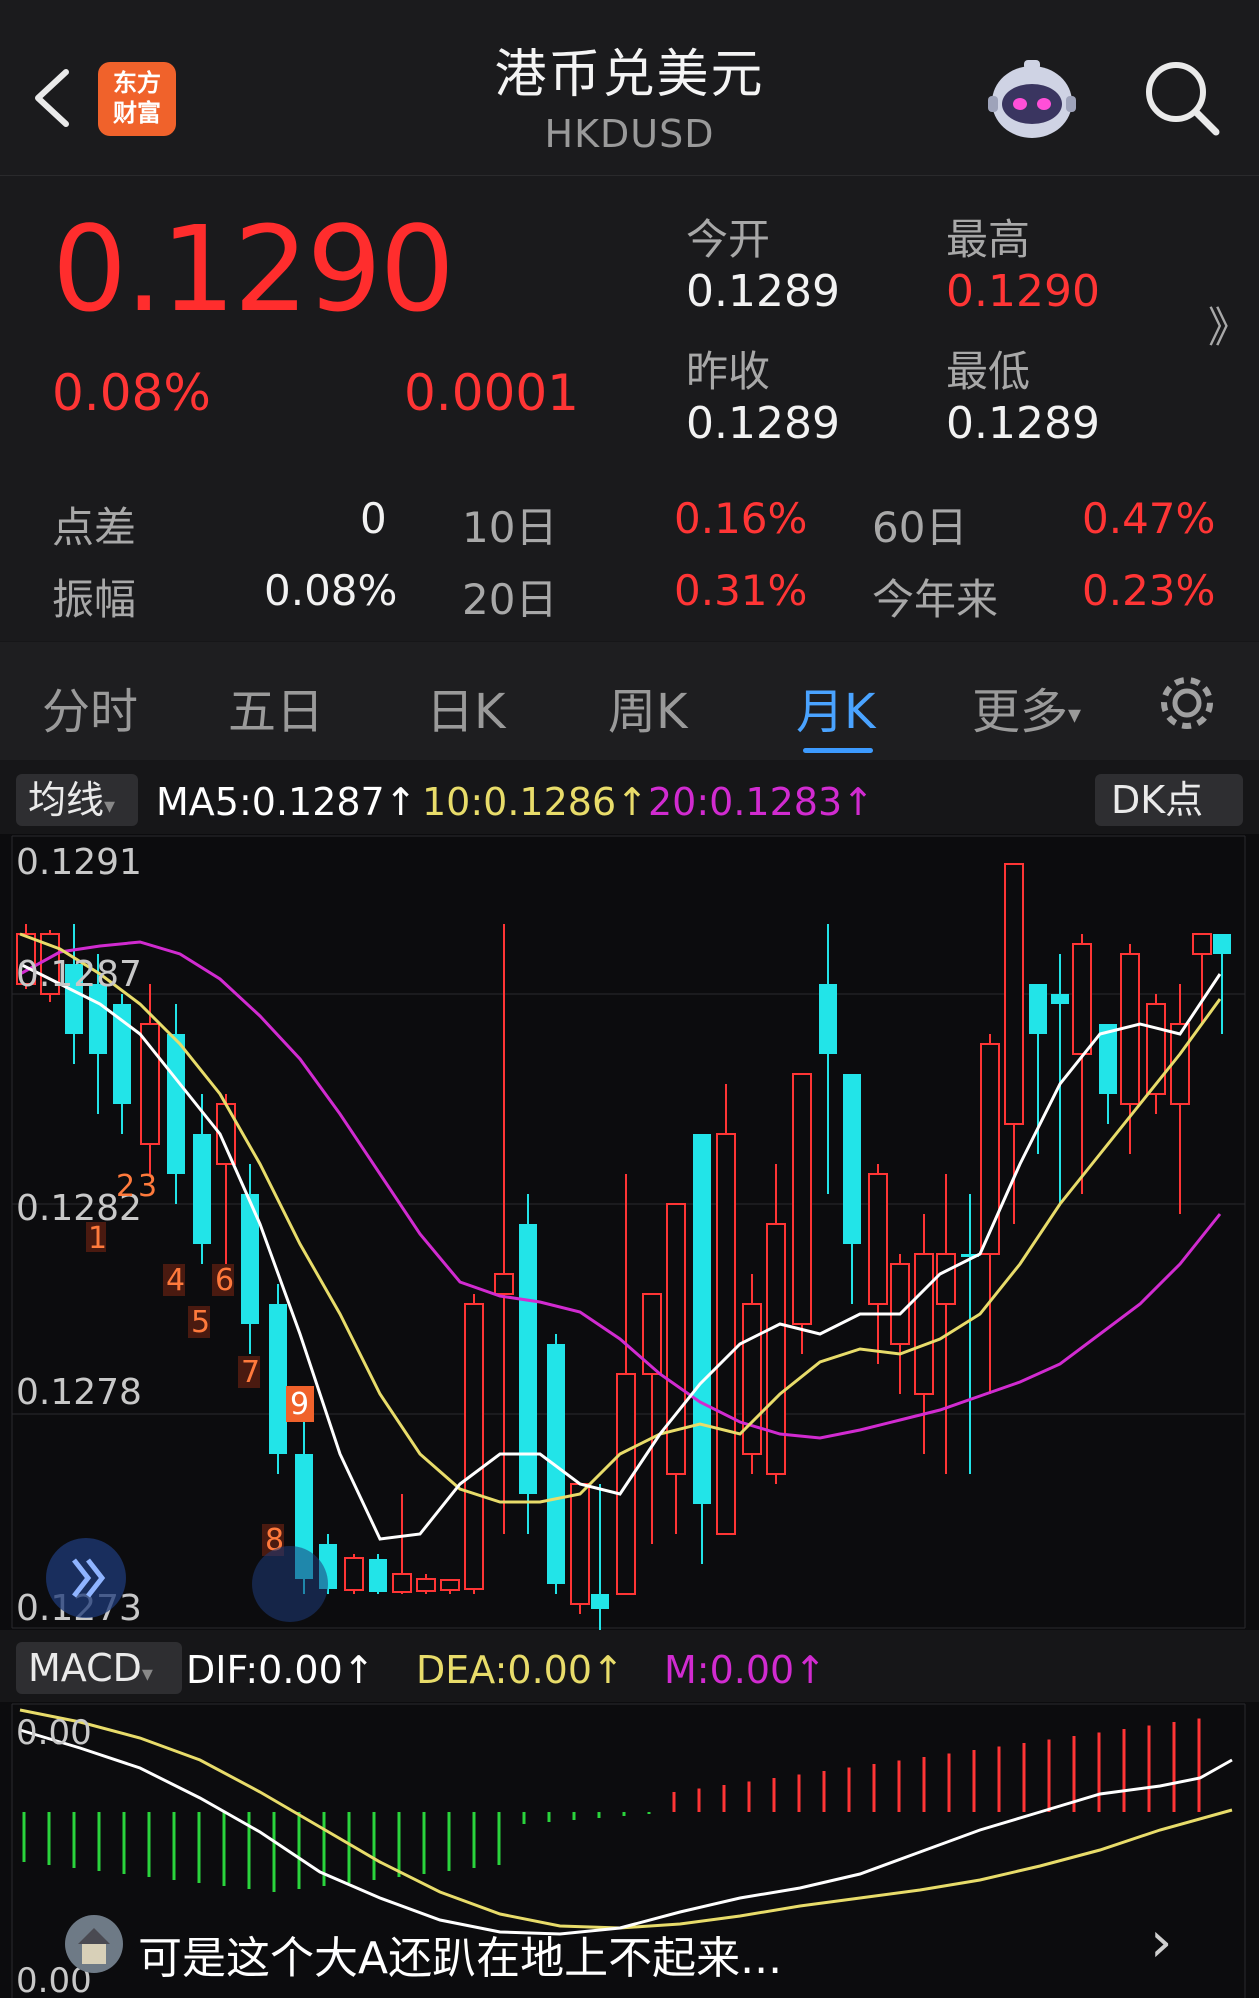 The width and height of the screenshot is (1259, 1998). What do you see at coordinates (290, 1584) in the screenshot?
I see `float-circle` at bounding box center [290, 1584].